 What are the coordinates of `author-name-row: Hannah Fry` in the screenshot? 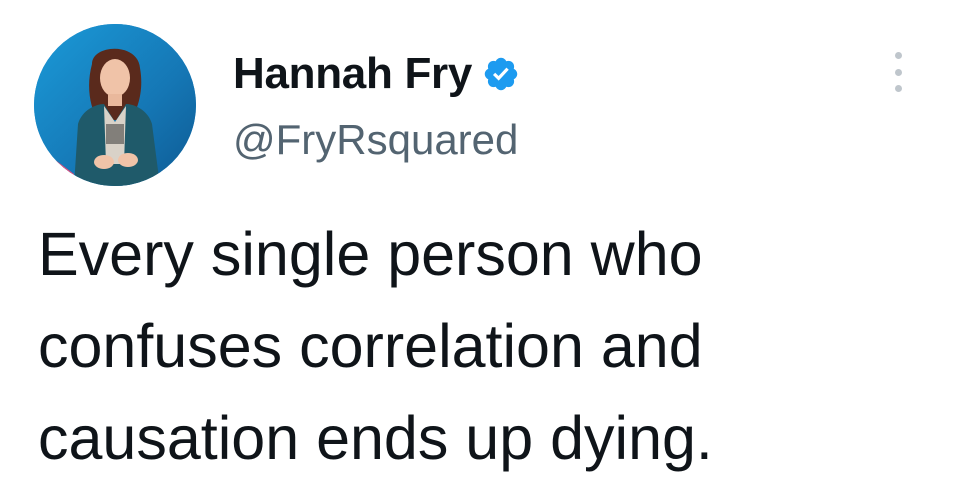 It's located at (376, 74).